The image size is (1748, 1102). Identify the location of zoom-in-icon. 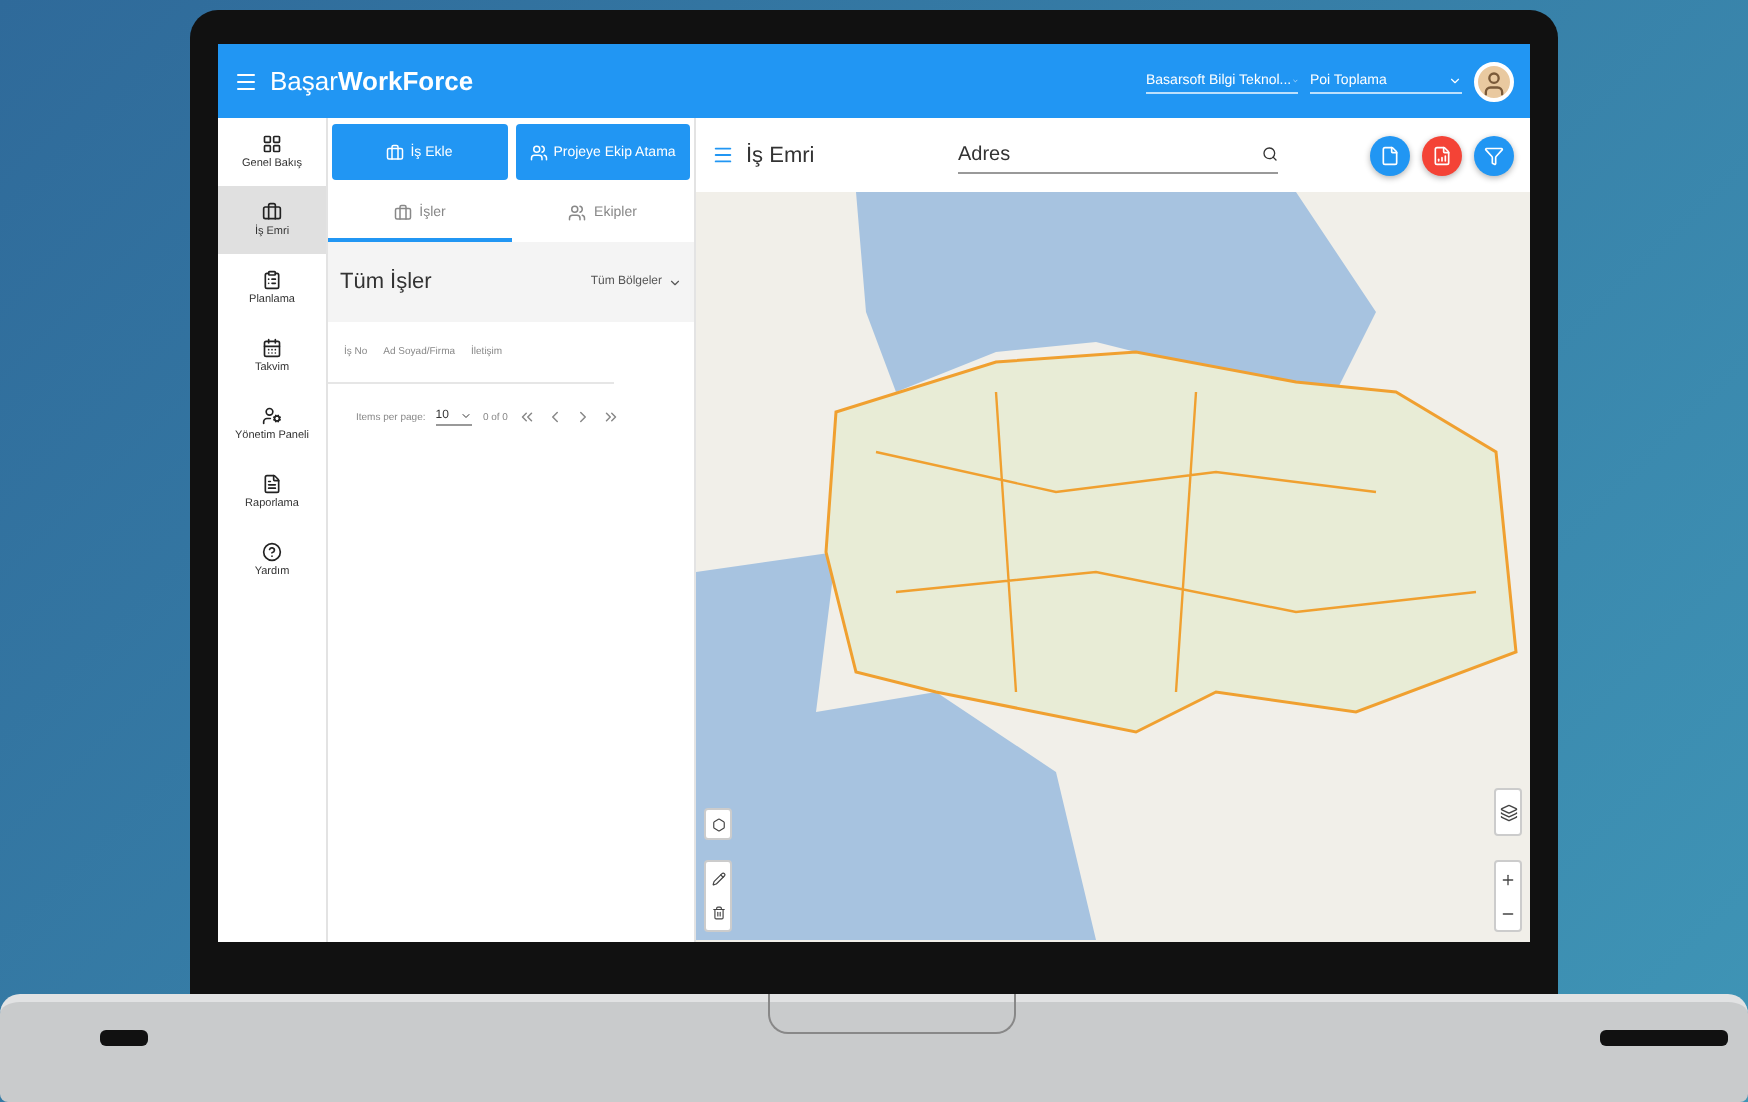
(1508, 879).